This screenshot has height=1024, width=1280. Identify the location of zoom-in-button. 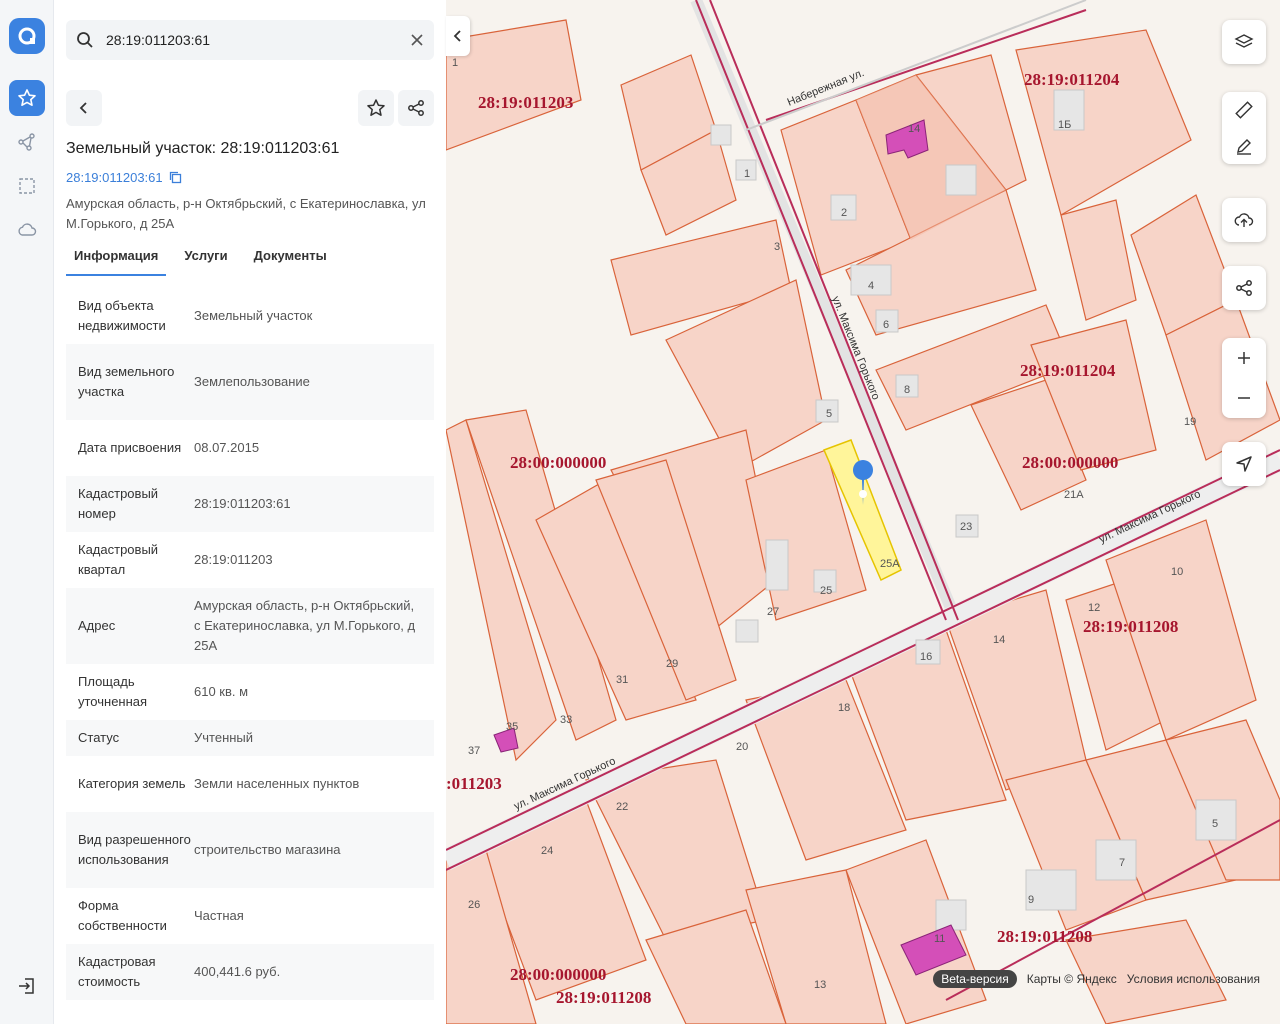
(1244, 358).